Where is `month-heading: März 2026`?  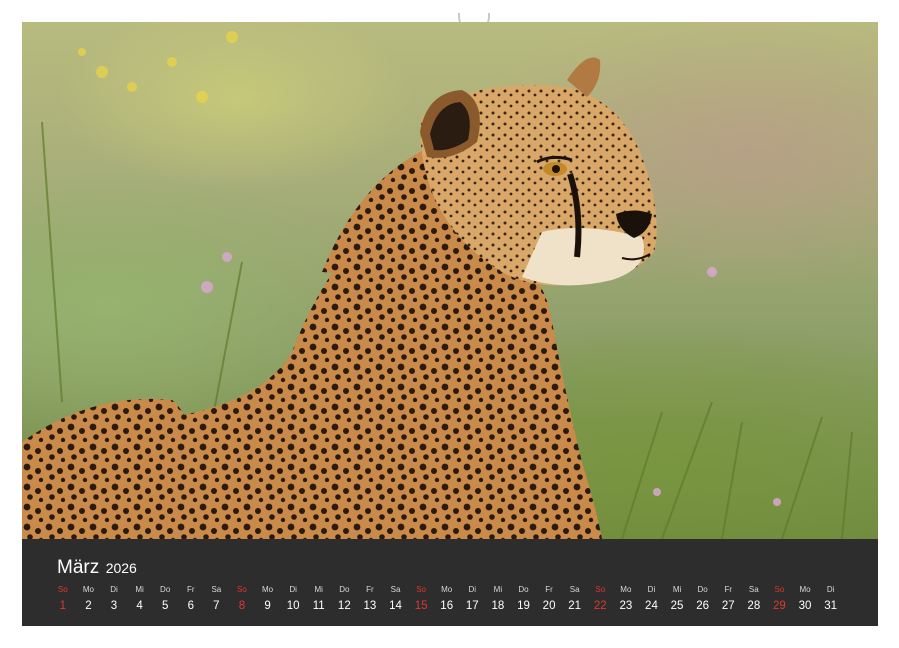 month-heading: März 2026 is located at coordinates (97, 568).